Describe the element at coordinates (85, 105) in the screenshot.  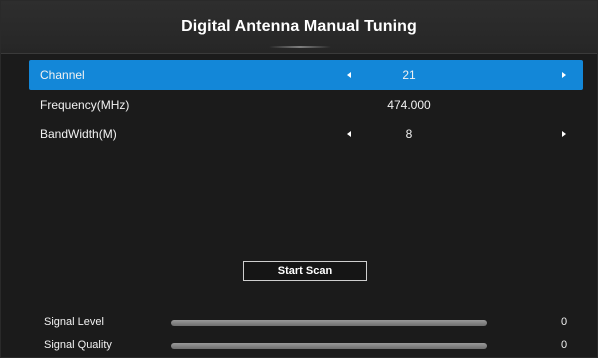
I see `frequency-label: Frequency(MHz)` at that location.